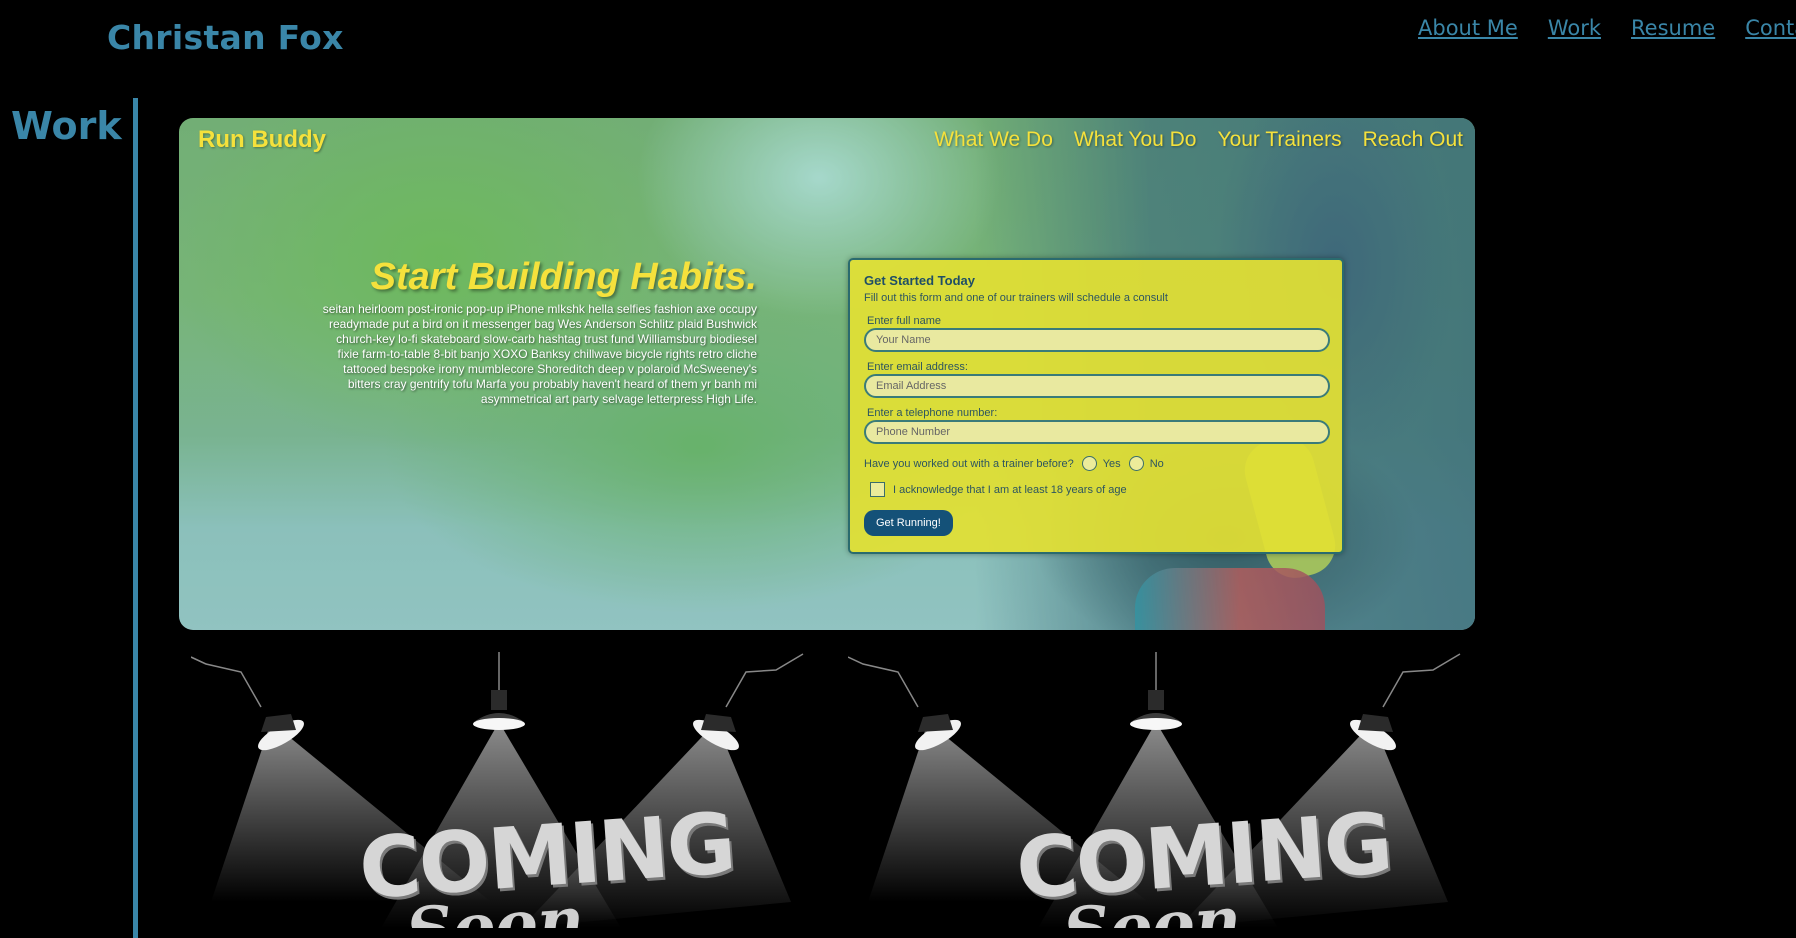 Image resolution: width=1796 pixels, height=938 pixels. Describe the element at coordinates (1413, 140) in the screenshot. I see `rb-nav-reach-out: Reach Out` at that location.